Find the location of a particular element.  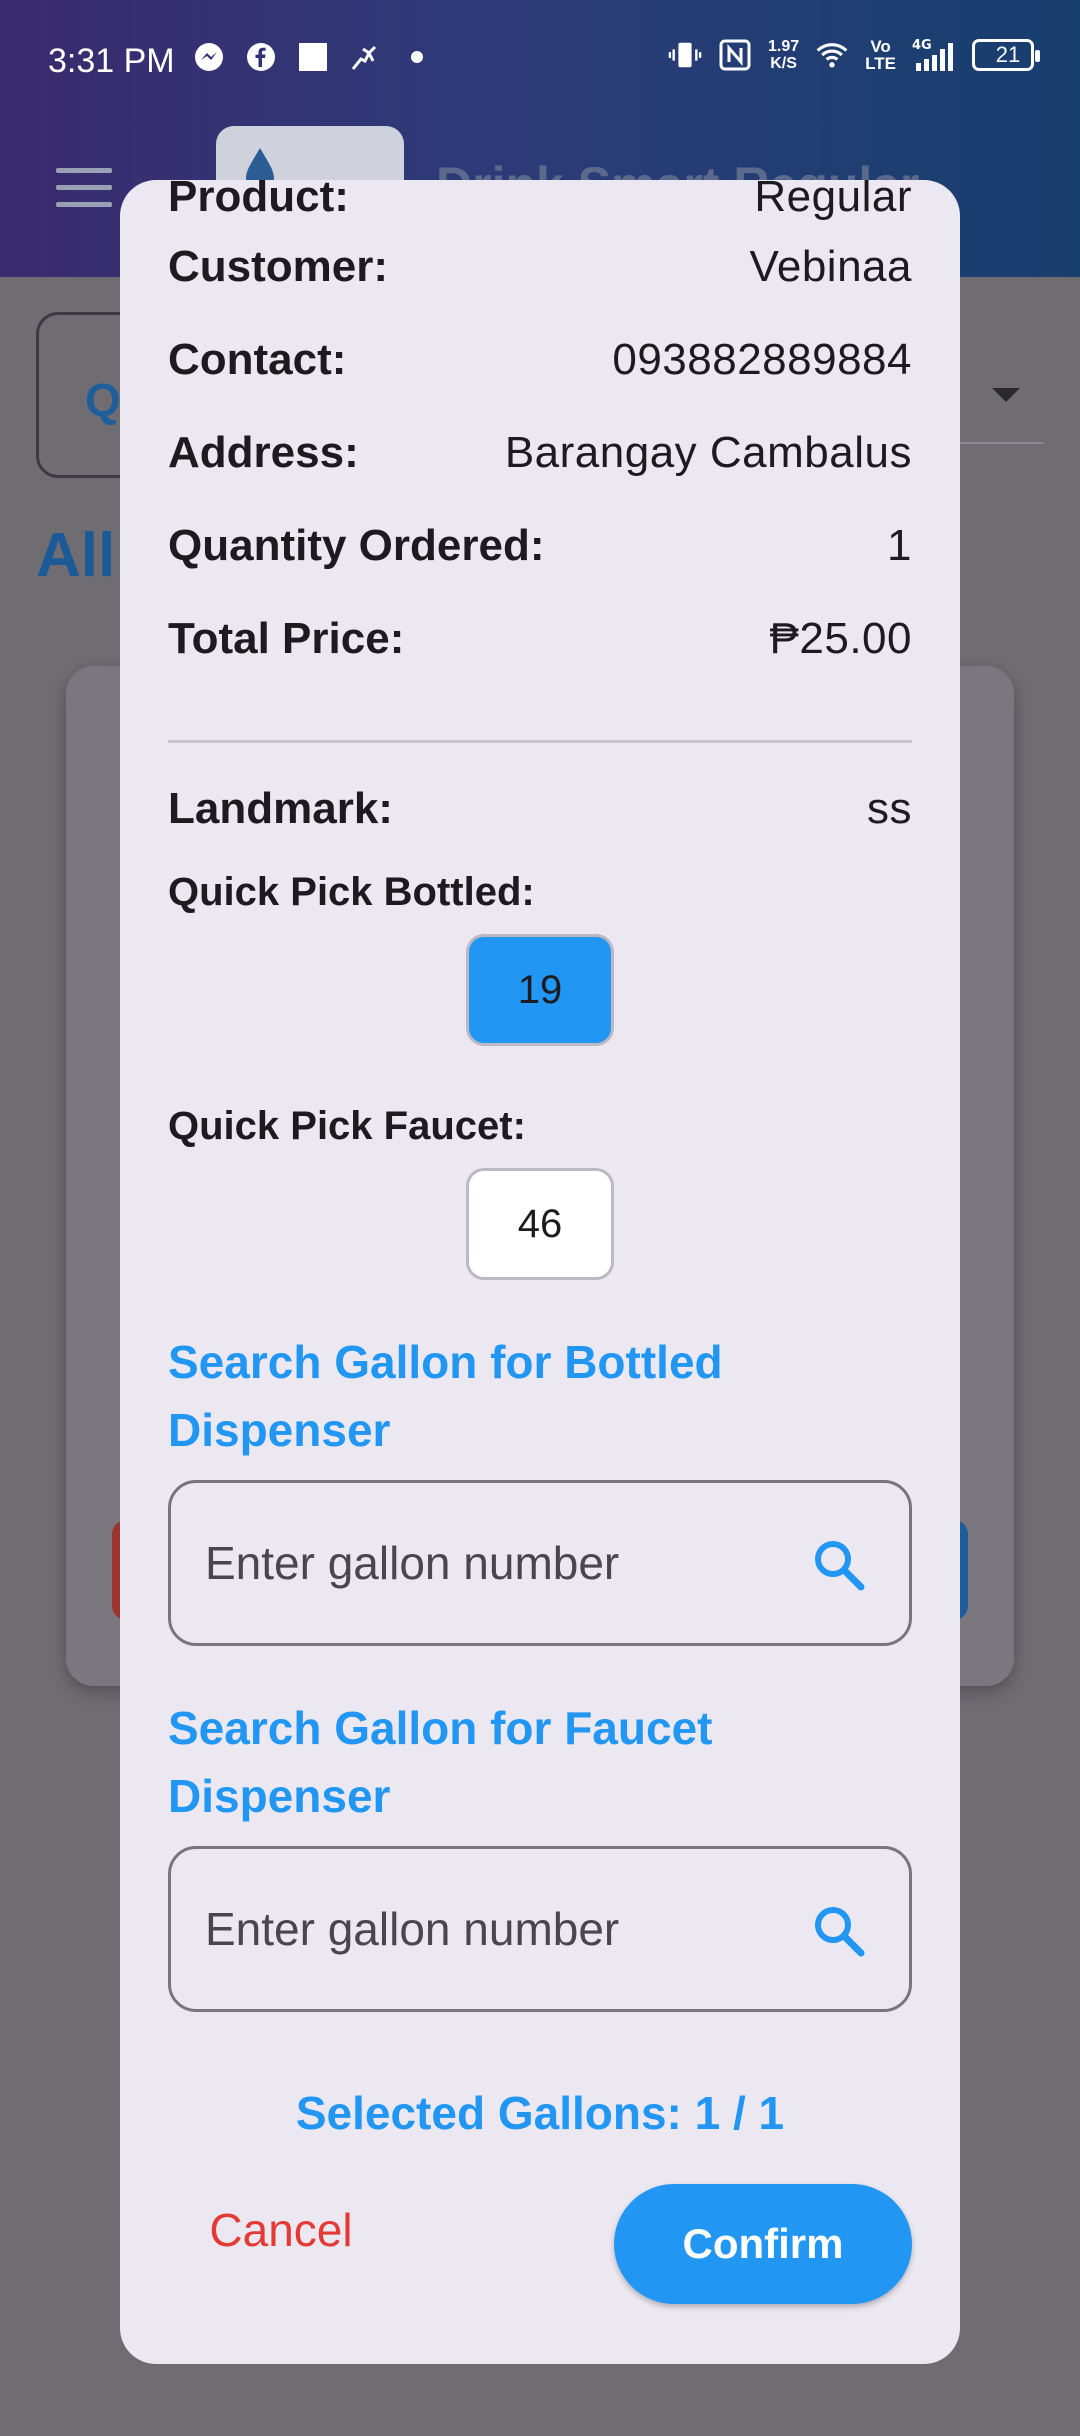

vibrate-icon is located at coordinates (685, 55).